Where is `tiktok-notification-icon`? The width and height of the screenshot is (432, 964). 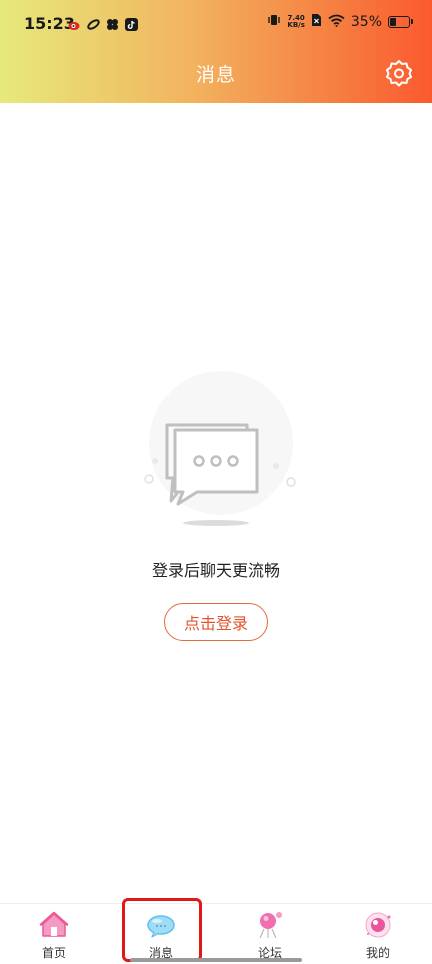
tiktok-notification-icon is located at coordinates (131, 23).